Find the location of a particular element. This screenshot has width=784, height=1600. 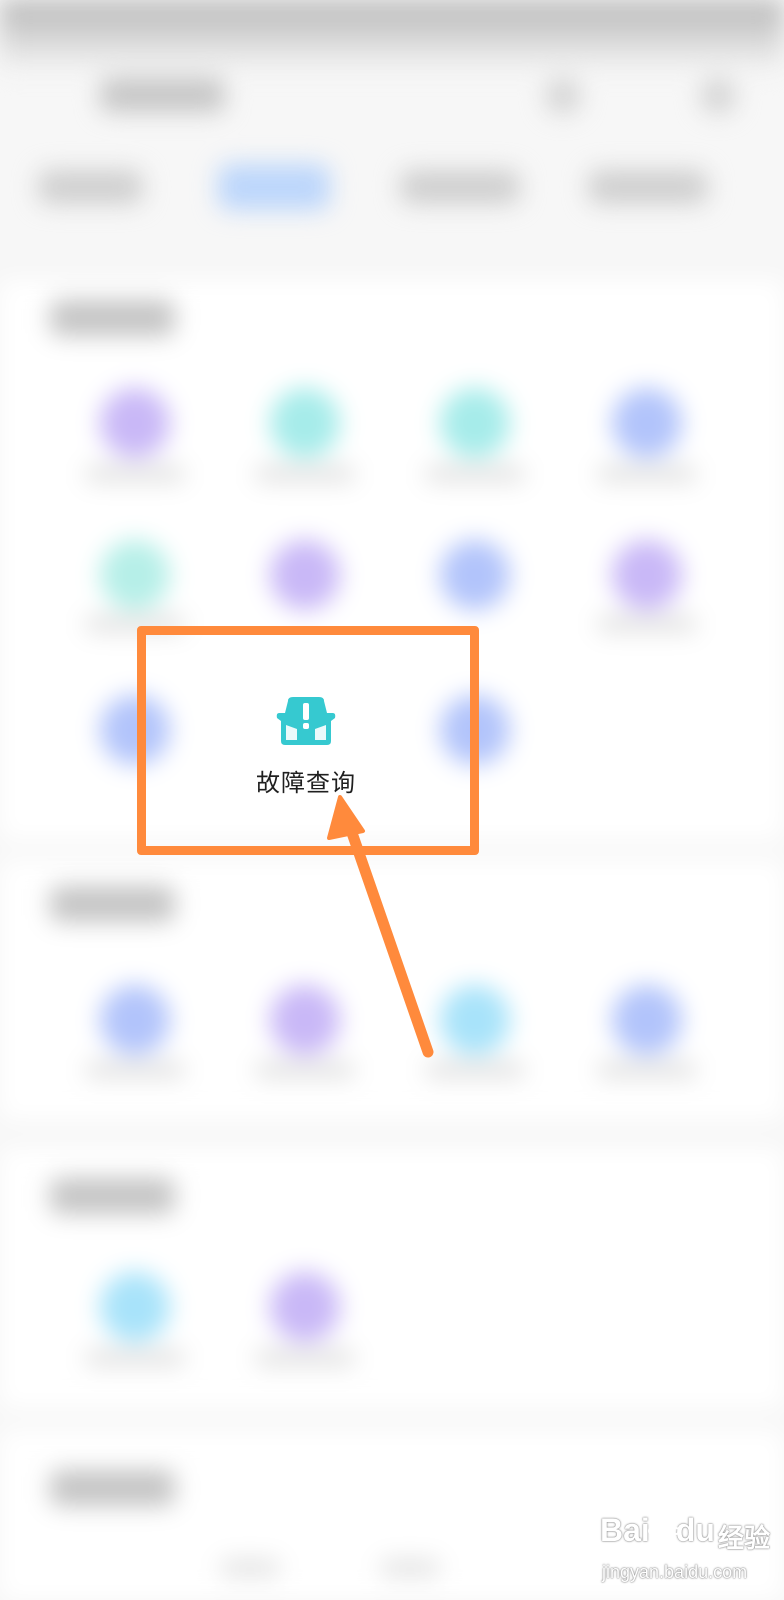

status-bar is located at coordinates (392, 35).